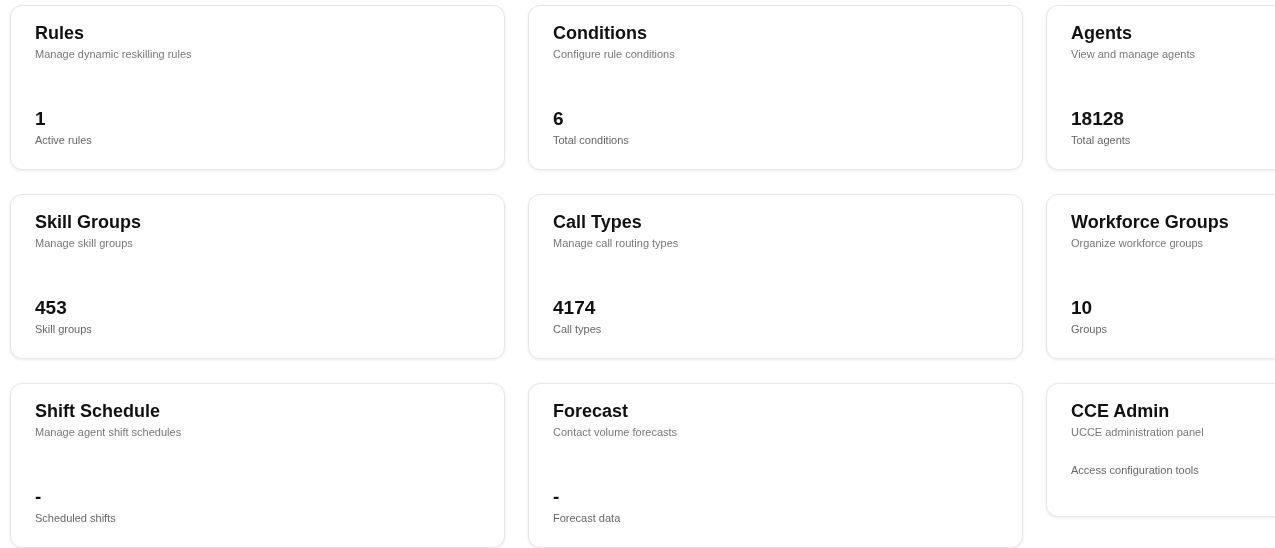  I want to click on stat-value: 6, so click(559, 119).